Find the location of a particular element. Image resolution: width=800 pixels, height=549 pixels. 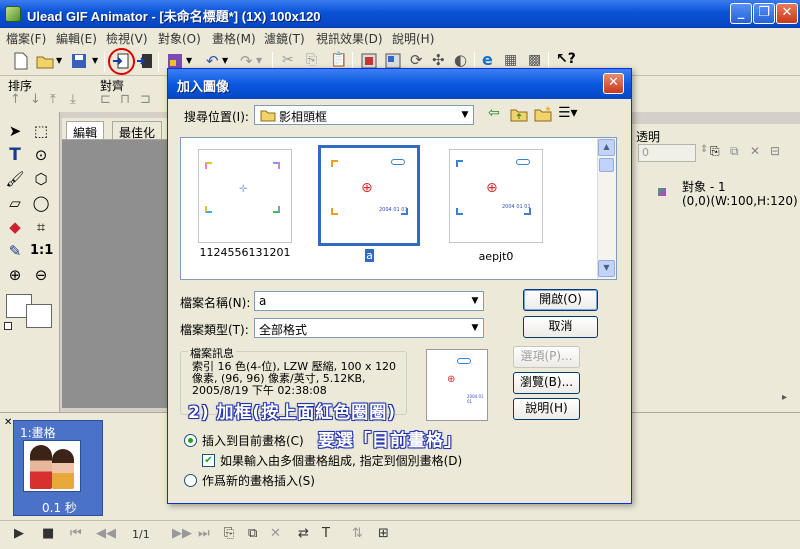

file-thumbnail-selected: ⊕ 2004 01 01 is located at coordinates (369, 195).